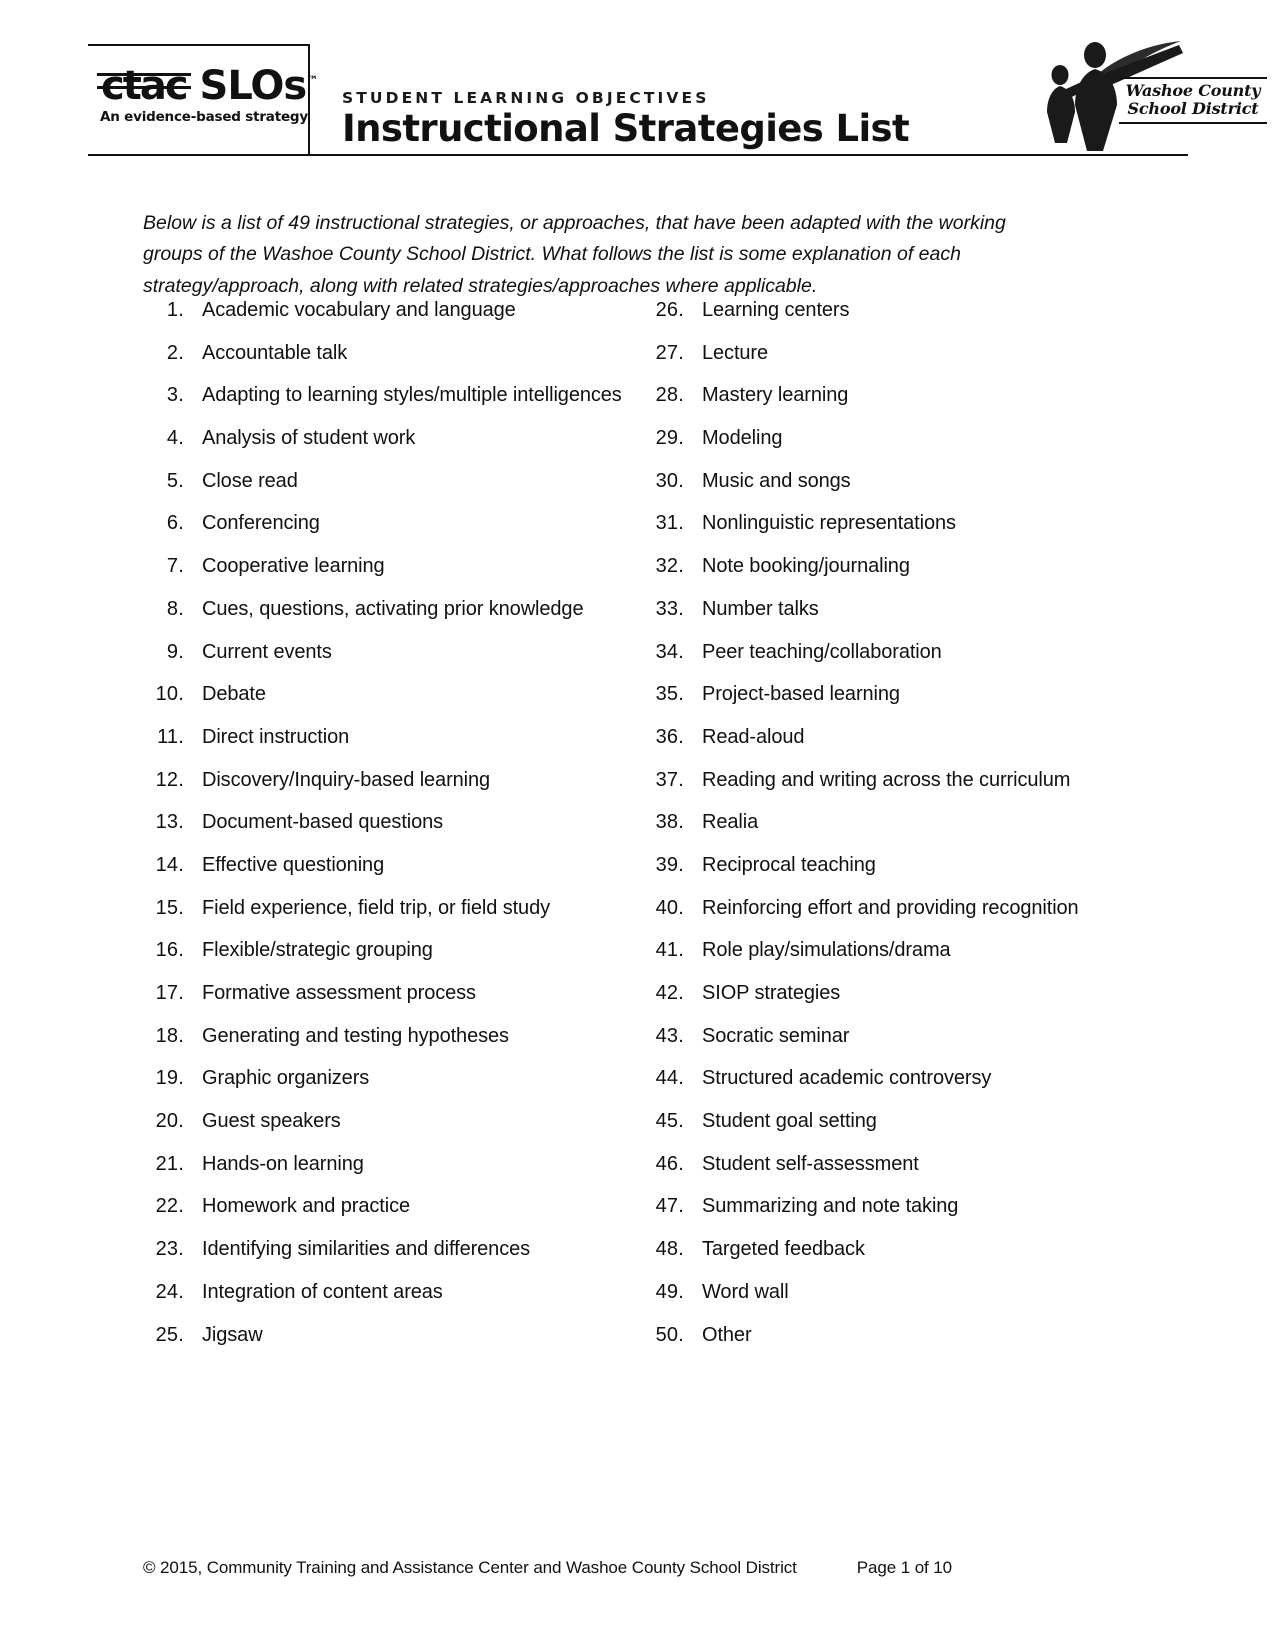  Describe the element at coordinates (169, 1334) in the screenshot. I see `list-item-number: 25.` at that location.